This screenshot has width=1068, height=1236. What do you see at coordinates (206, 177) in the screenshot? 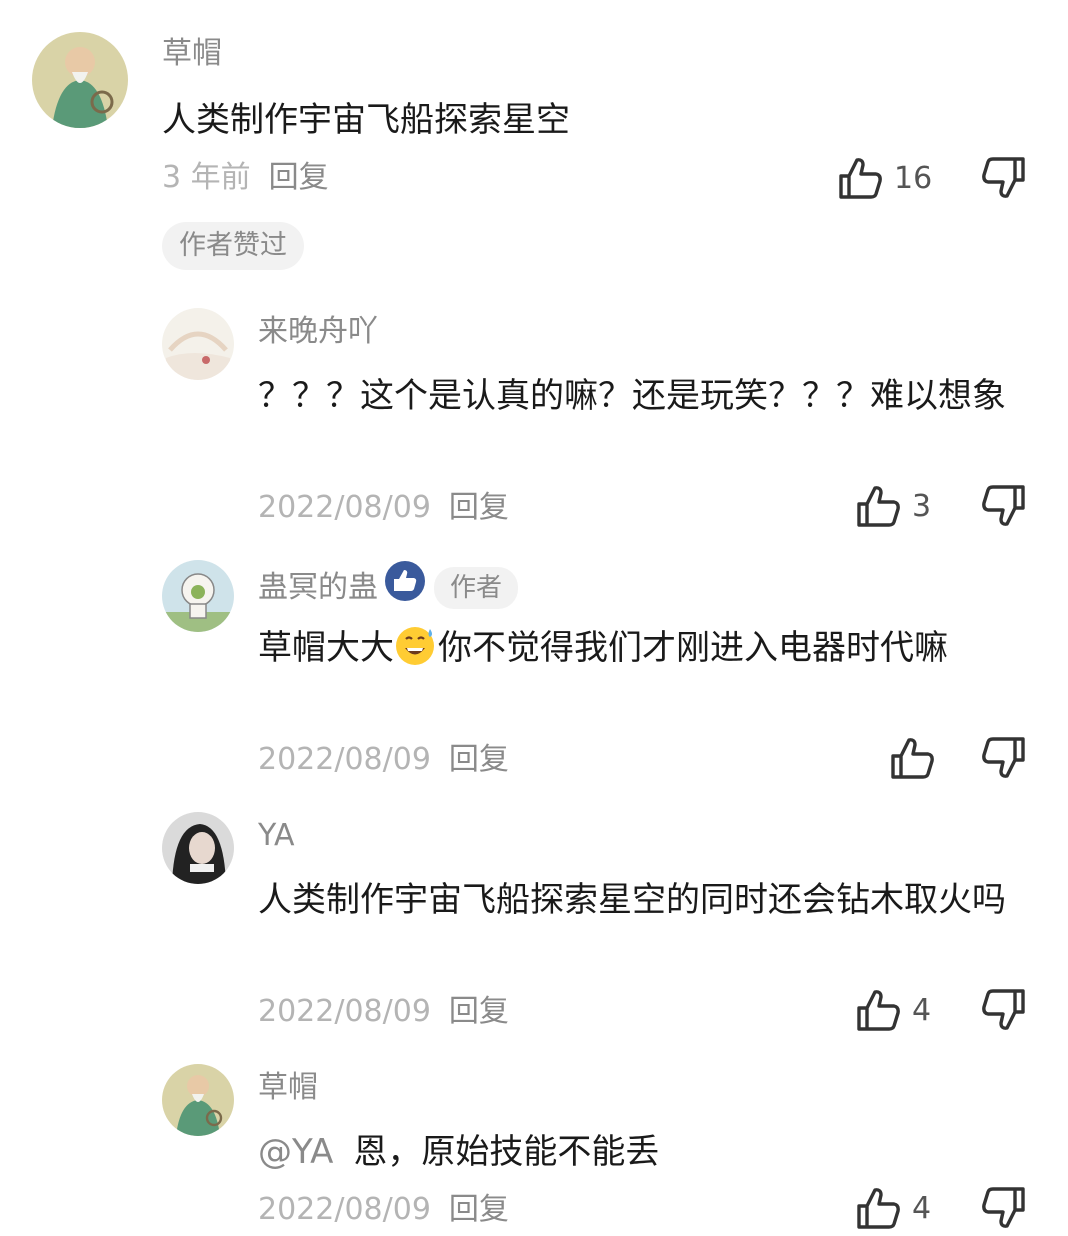
I see `comment-time: 3 年前` at bounding box center [206, 177].